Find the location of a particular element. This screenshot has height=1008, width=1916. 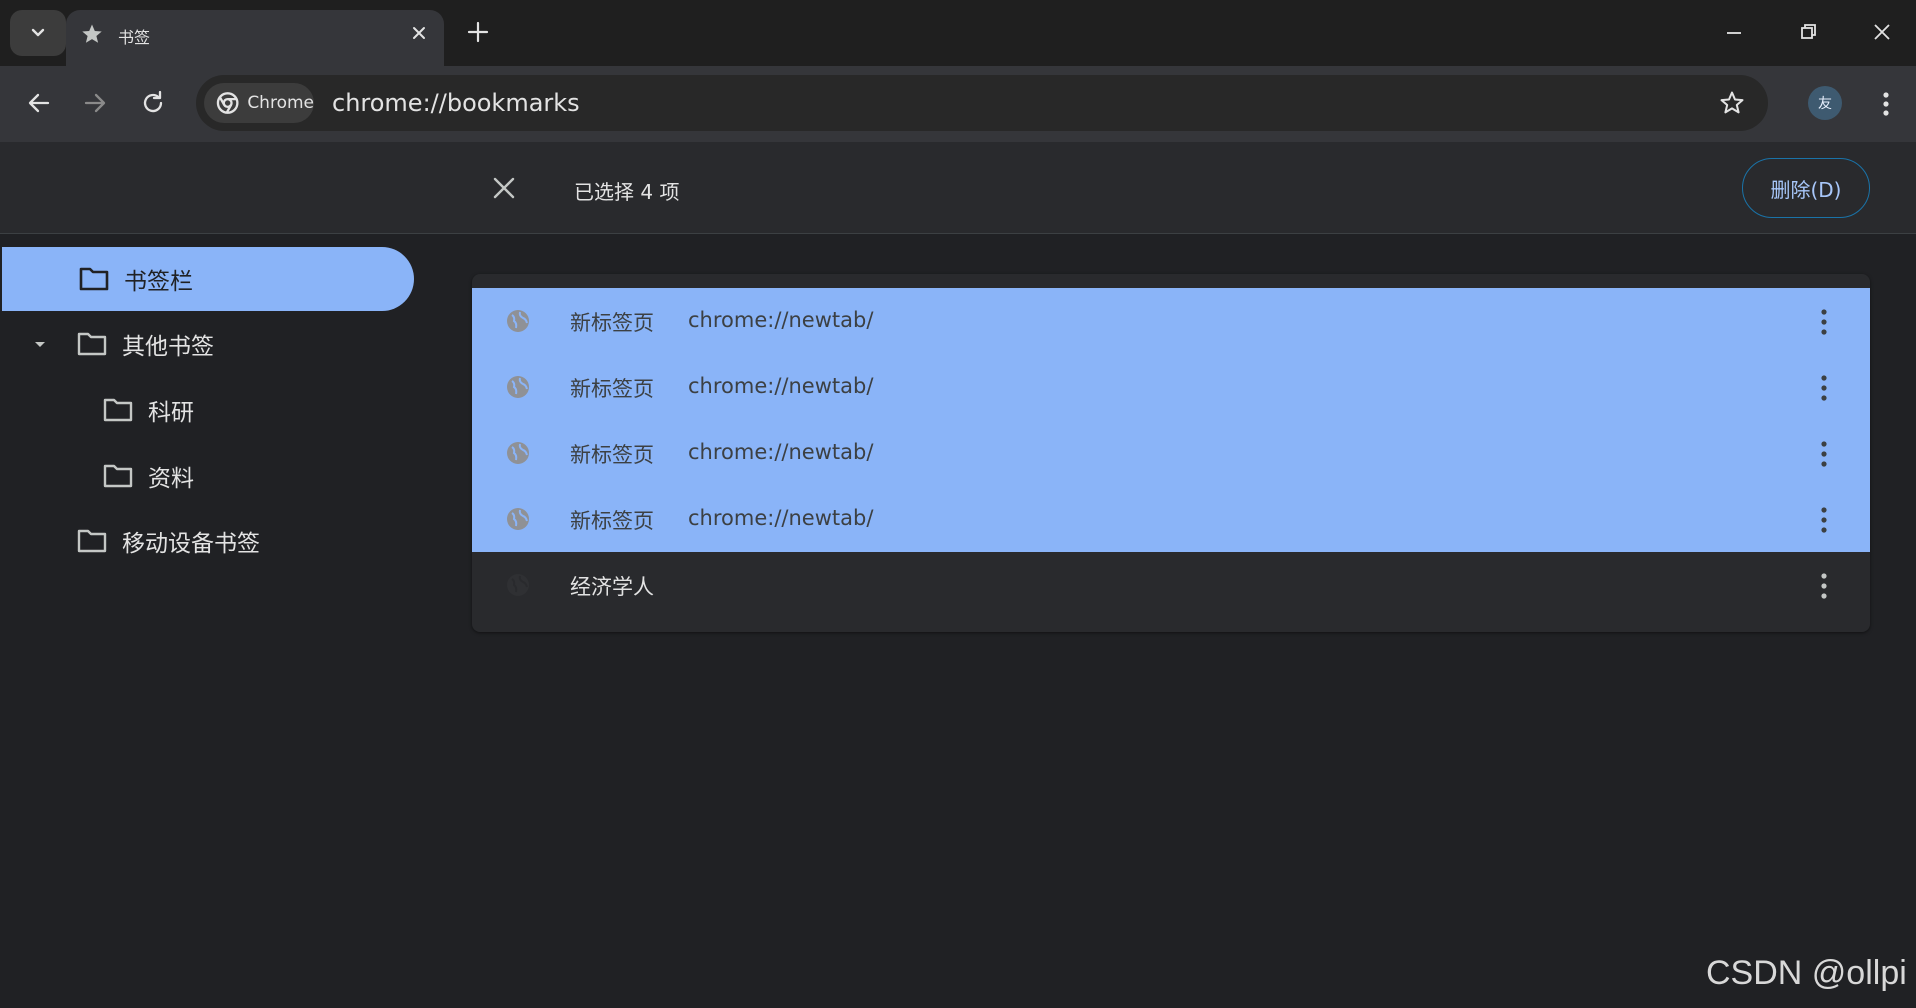

delete-button: 删除(D) is located at coordinates (1806, 188).